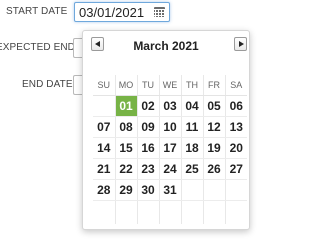 This screenshot has height=243, width=320. I want to click on day-cell: 16, so click(147, 148).